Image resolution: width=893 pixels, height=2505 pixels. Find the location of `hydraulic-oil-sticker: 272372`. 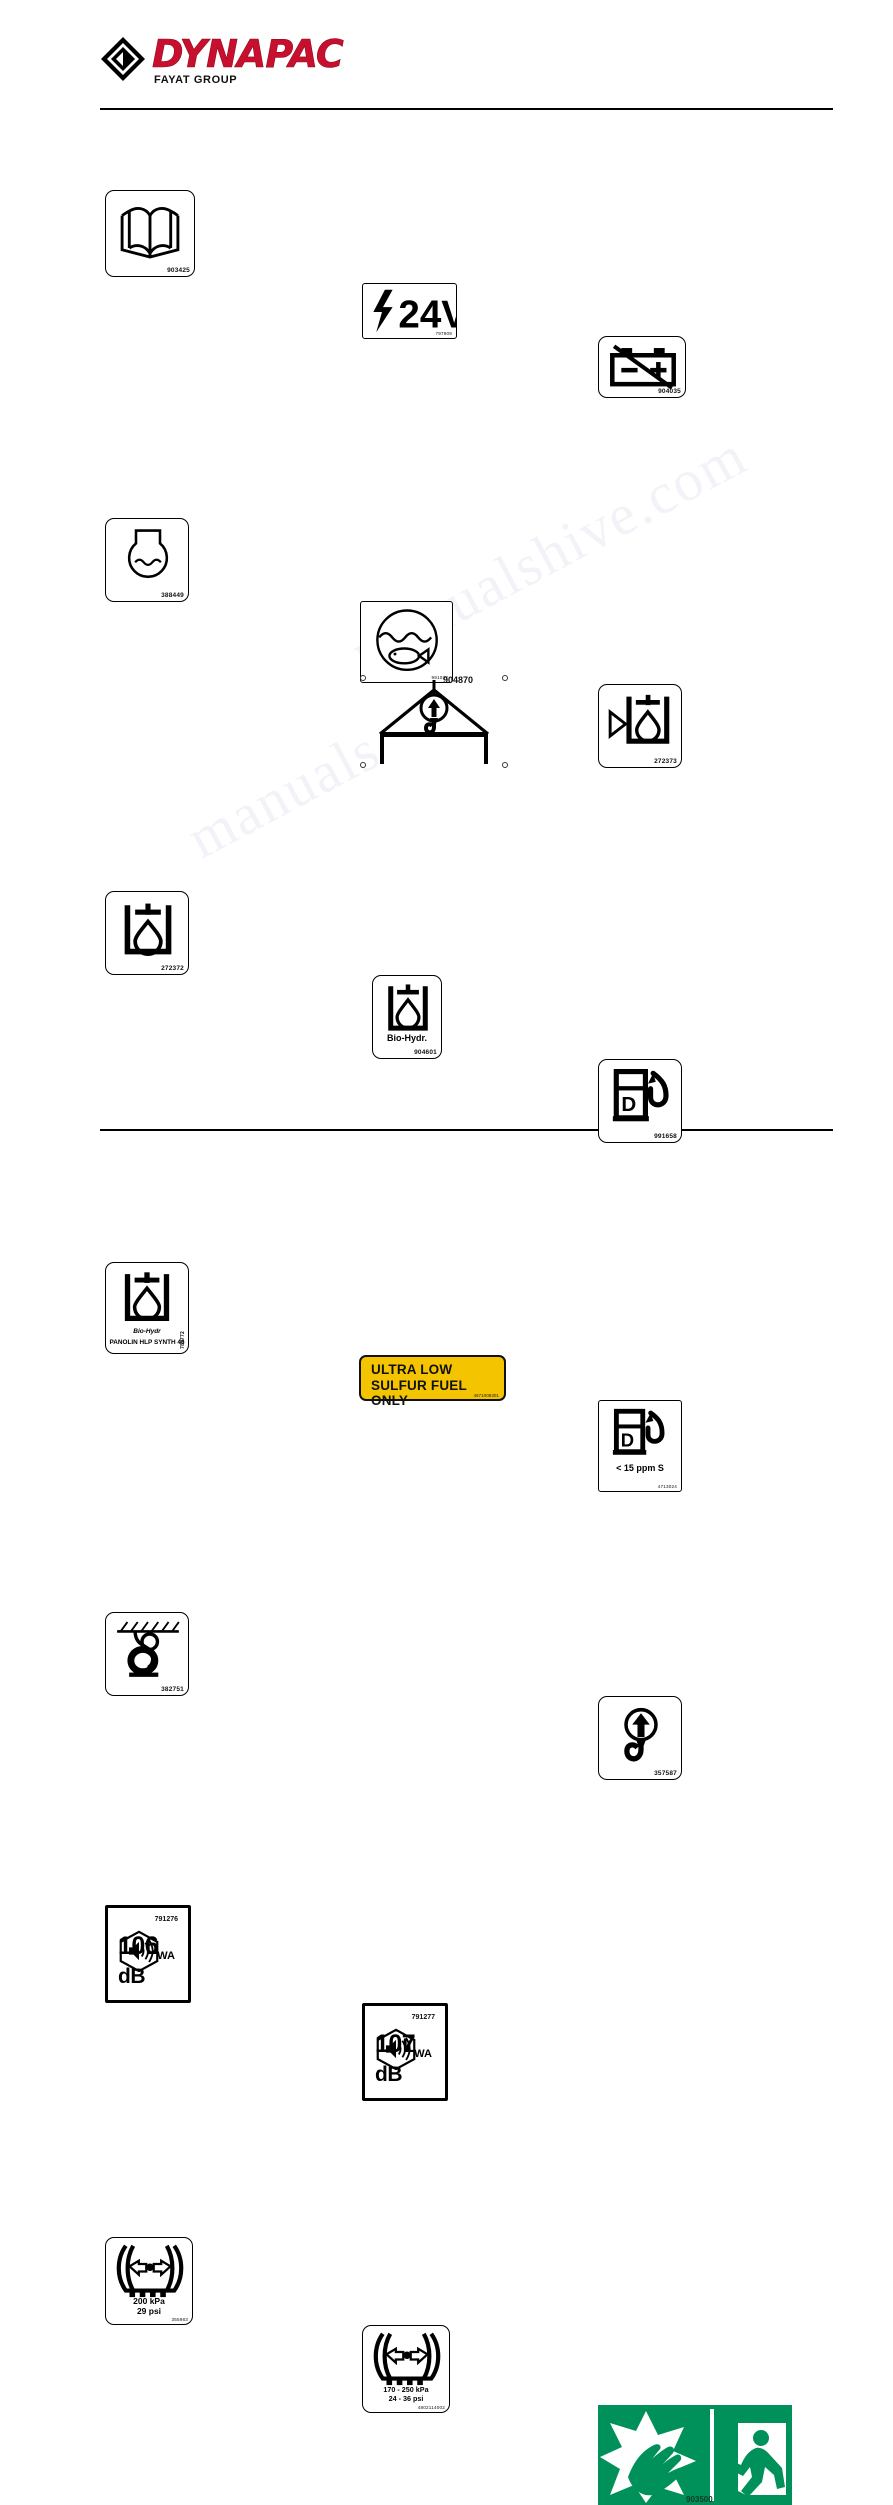

hydraulic-oil-sticker: 272372 is located at coordinates (147, 933).